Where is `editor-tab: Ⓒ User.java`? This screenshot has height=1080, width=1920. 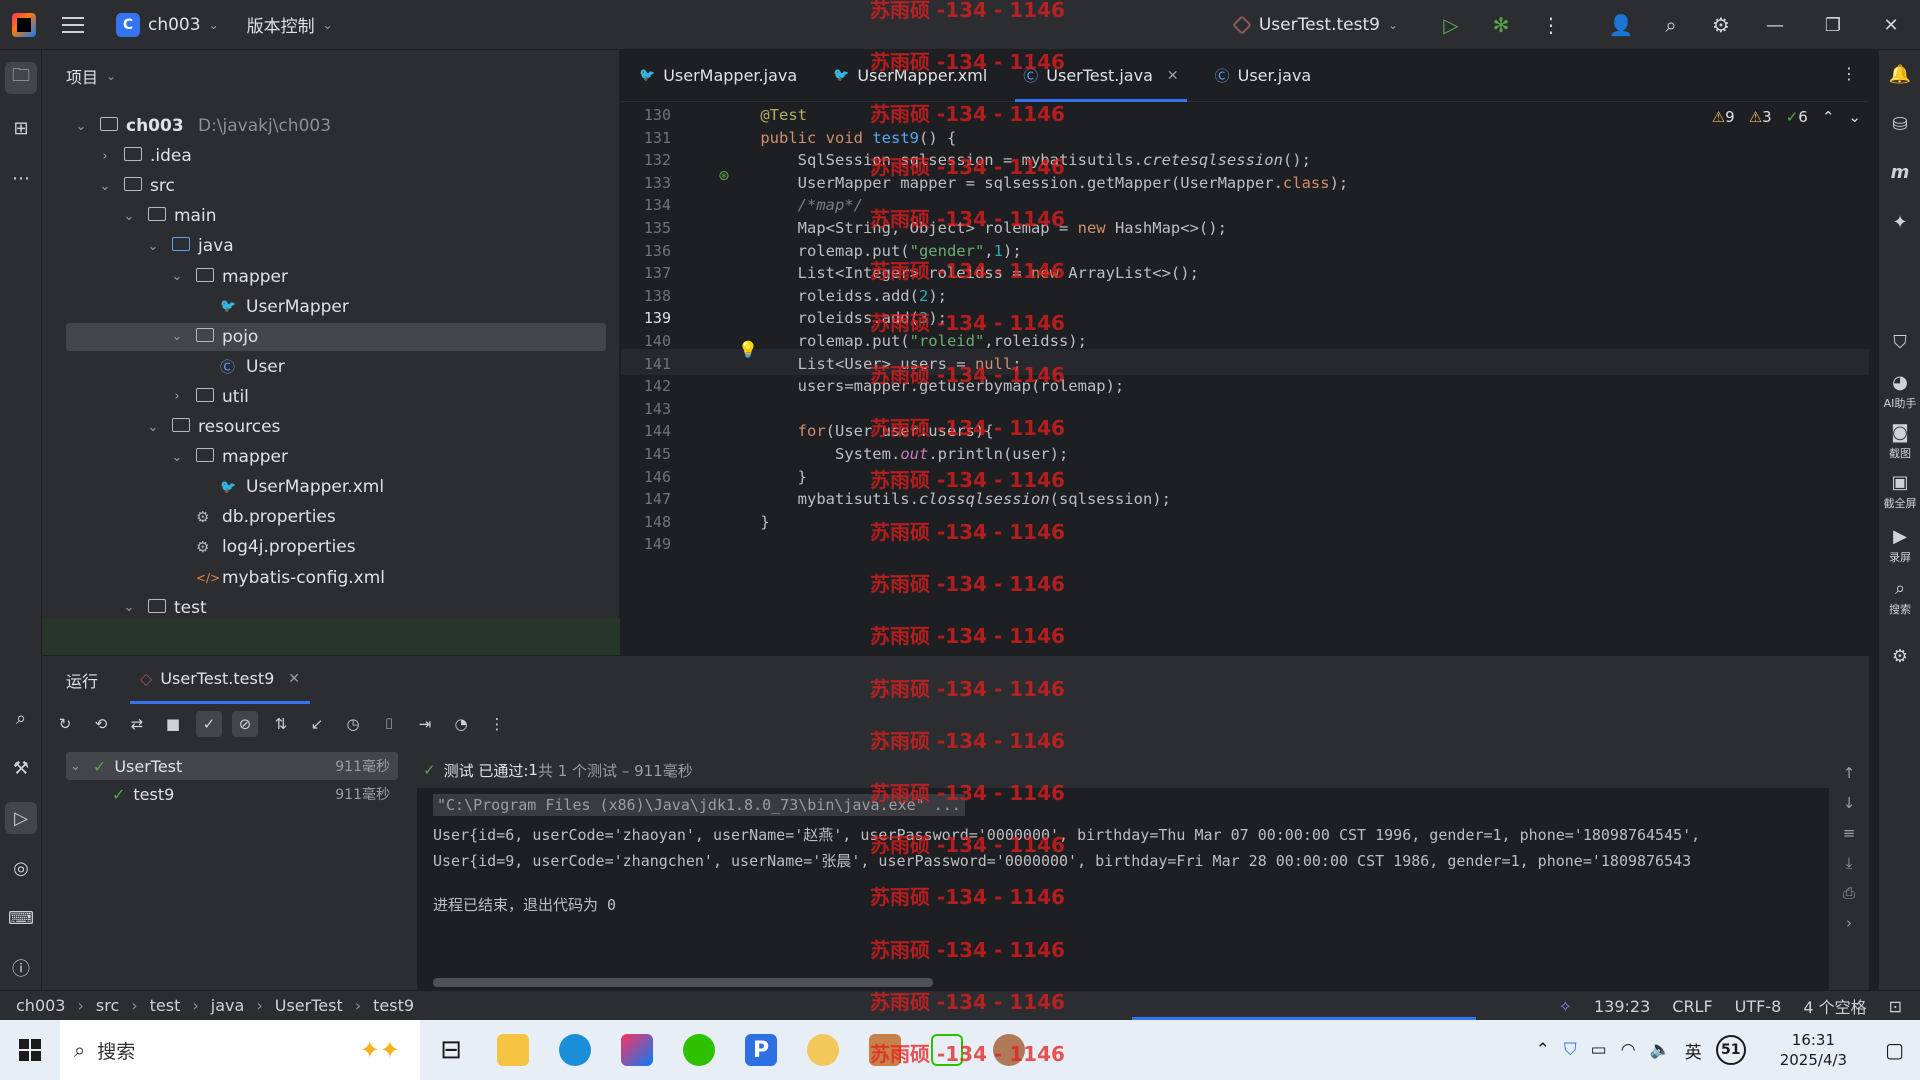
editor-tab: Ⓒ User.java is located at coordinates (1263, 76).